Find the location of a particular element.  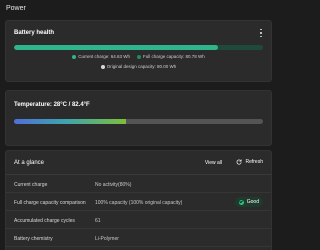

row-label: Current charge is located at coordinates (31, 185).